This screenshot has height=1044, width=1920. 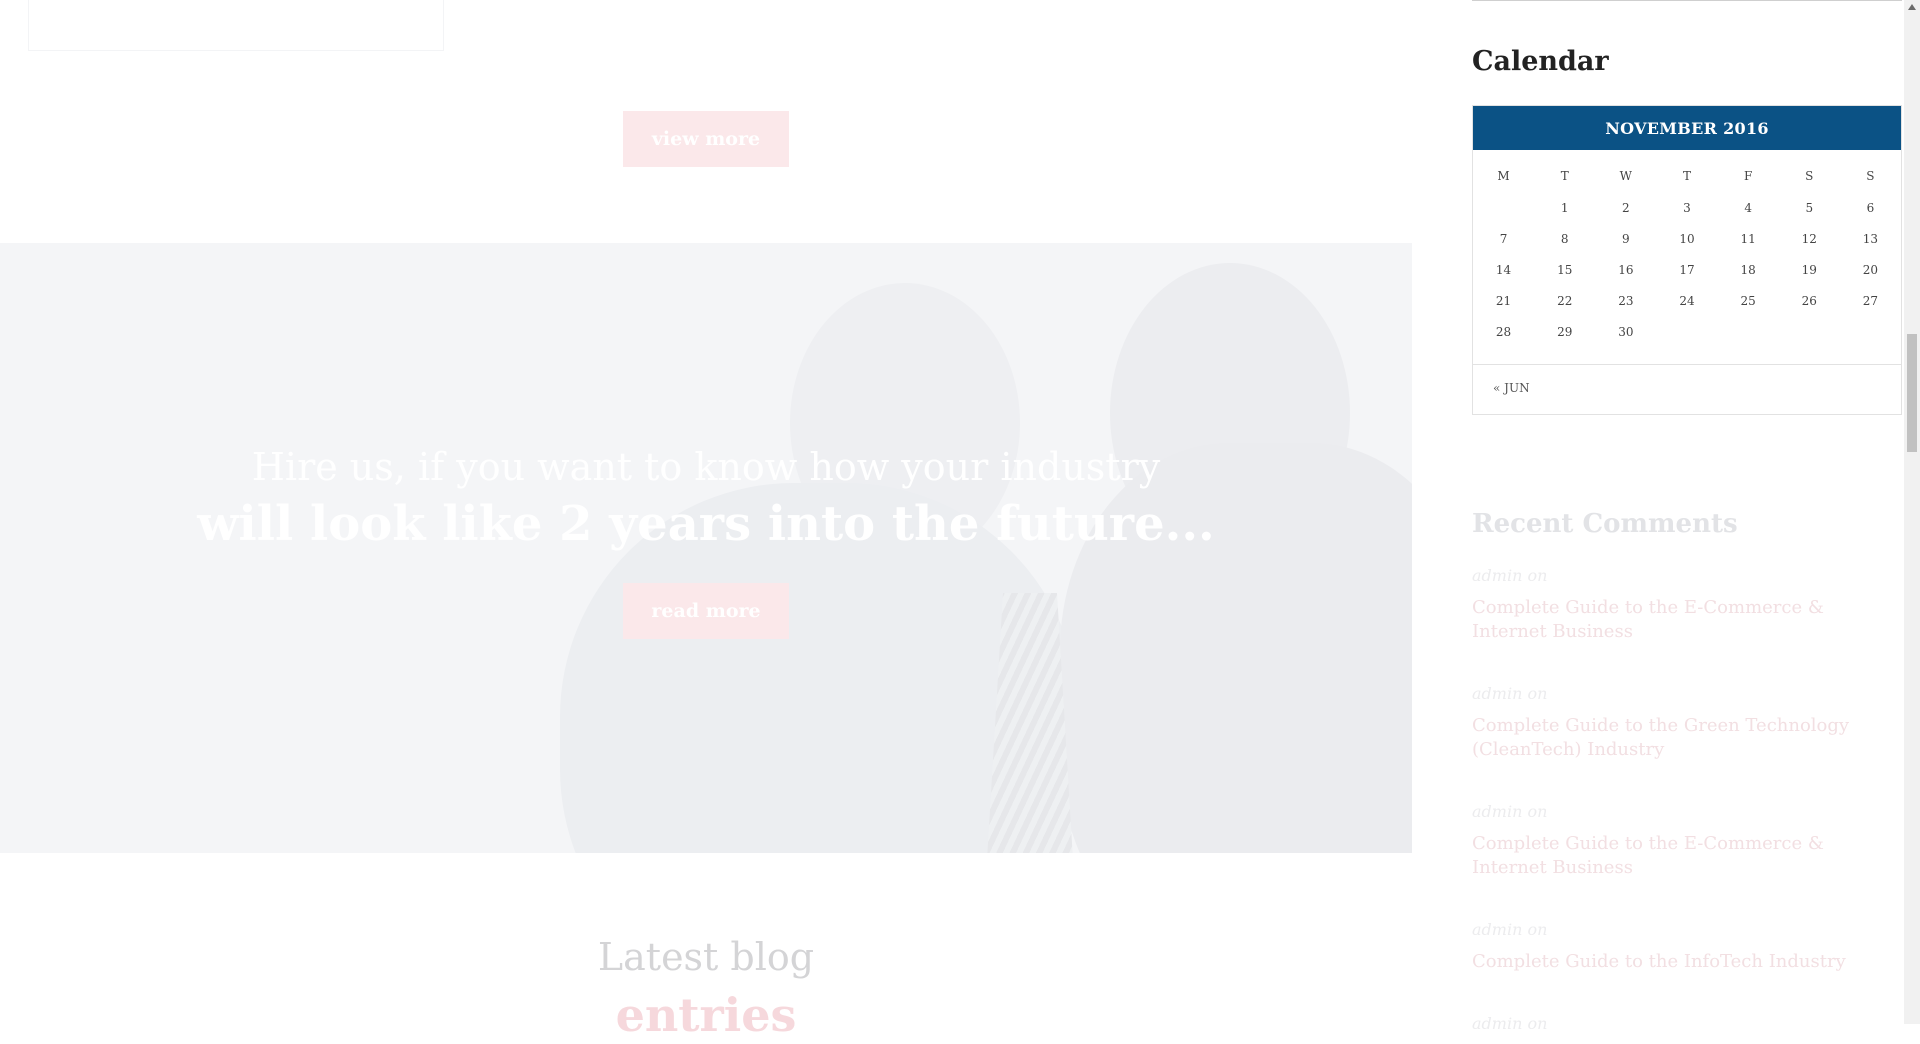 I want to click on recent-comment-item: admin on, so click(x=1687, y=1029).